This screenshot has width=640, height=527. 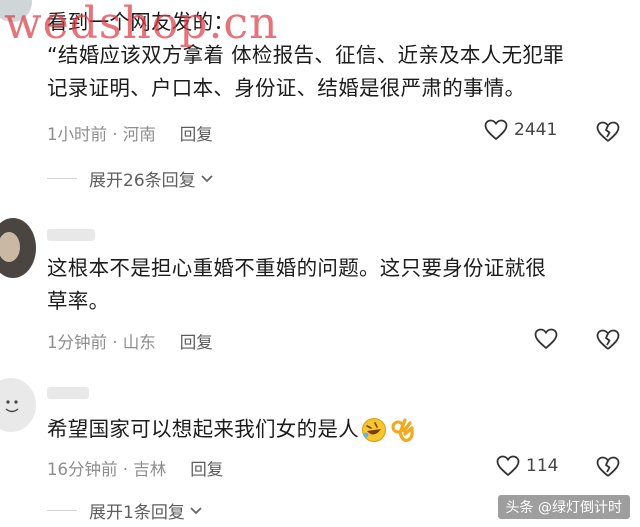 I want to click on comment-text: 希望国家可以想起来我们女的是人, so click(x=327, y=429).